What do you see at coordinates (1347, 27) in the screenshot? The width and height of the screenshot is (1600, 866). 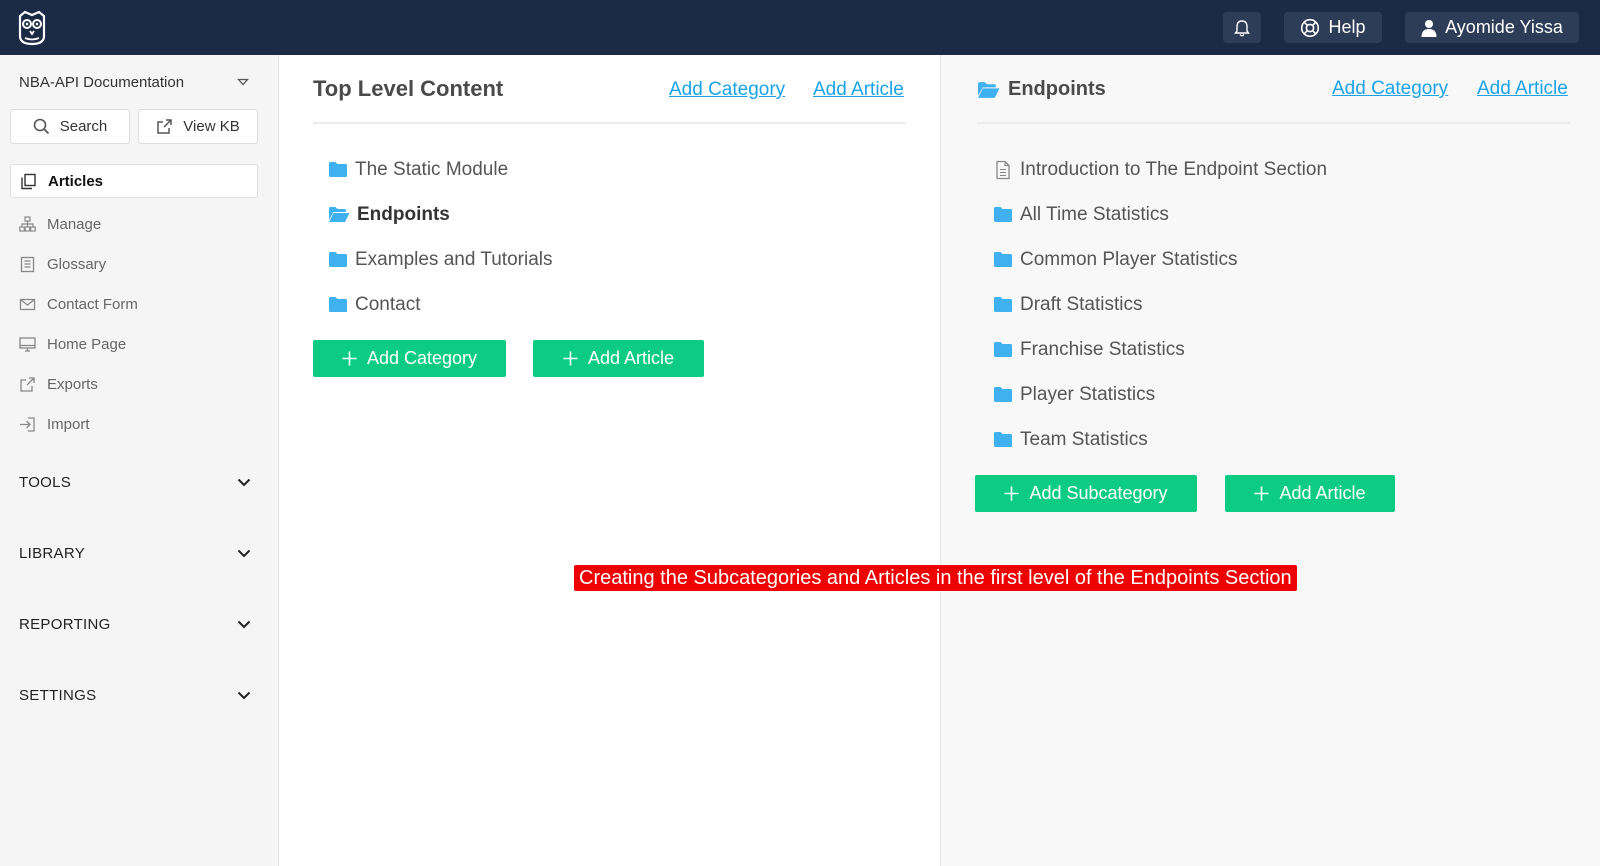 I see `help-label: Help` at bounding box center [1347, 27].